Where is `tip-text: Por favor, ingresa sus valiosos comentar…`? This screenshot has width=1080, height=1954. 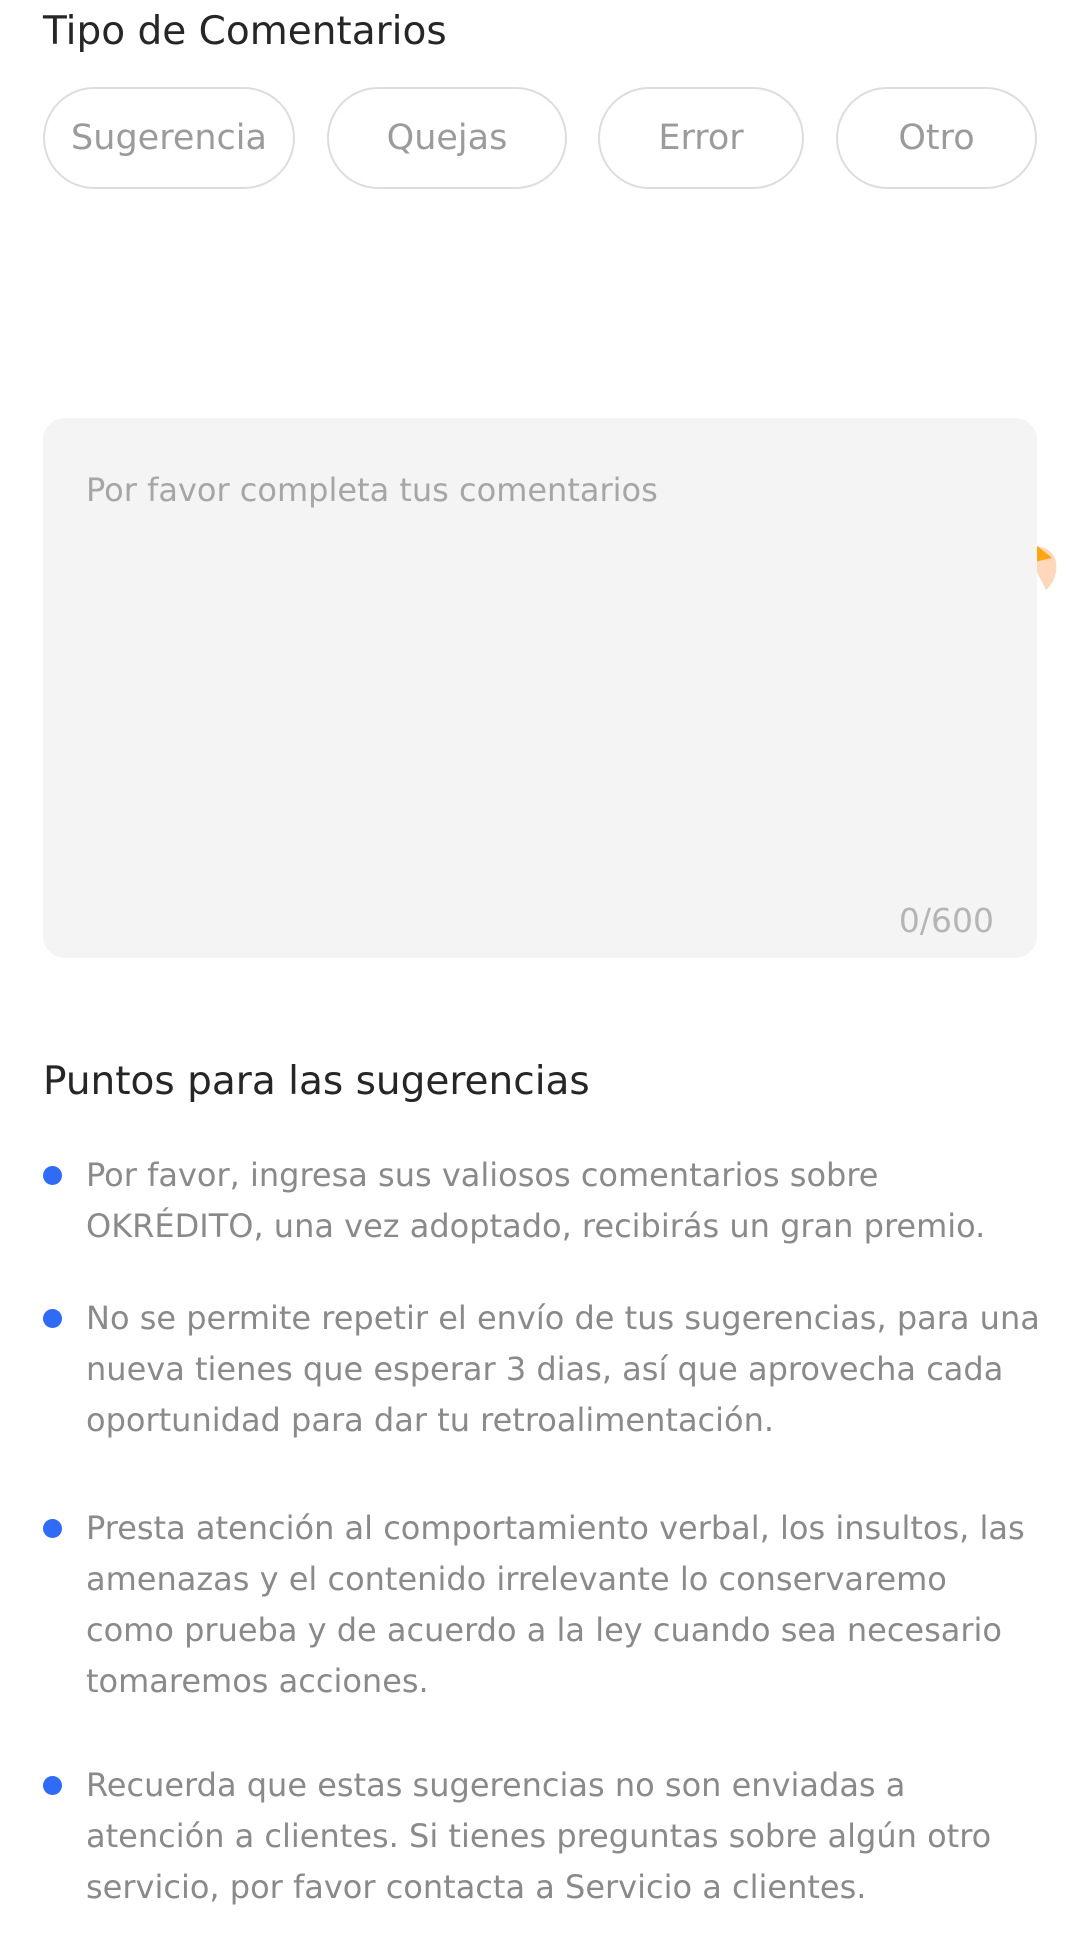
tip-text: Por favor, ingresa sus valiosos comentar… is located at coordinates (536, 1200).